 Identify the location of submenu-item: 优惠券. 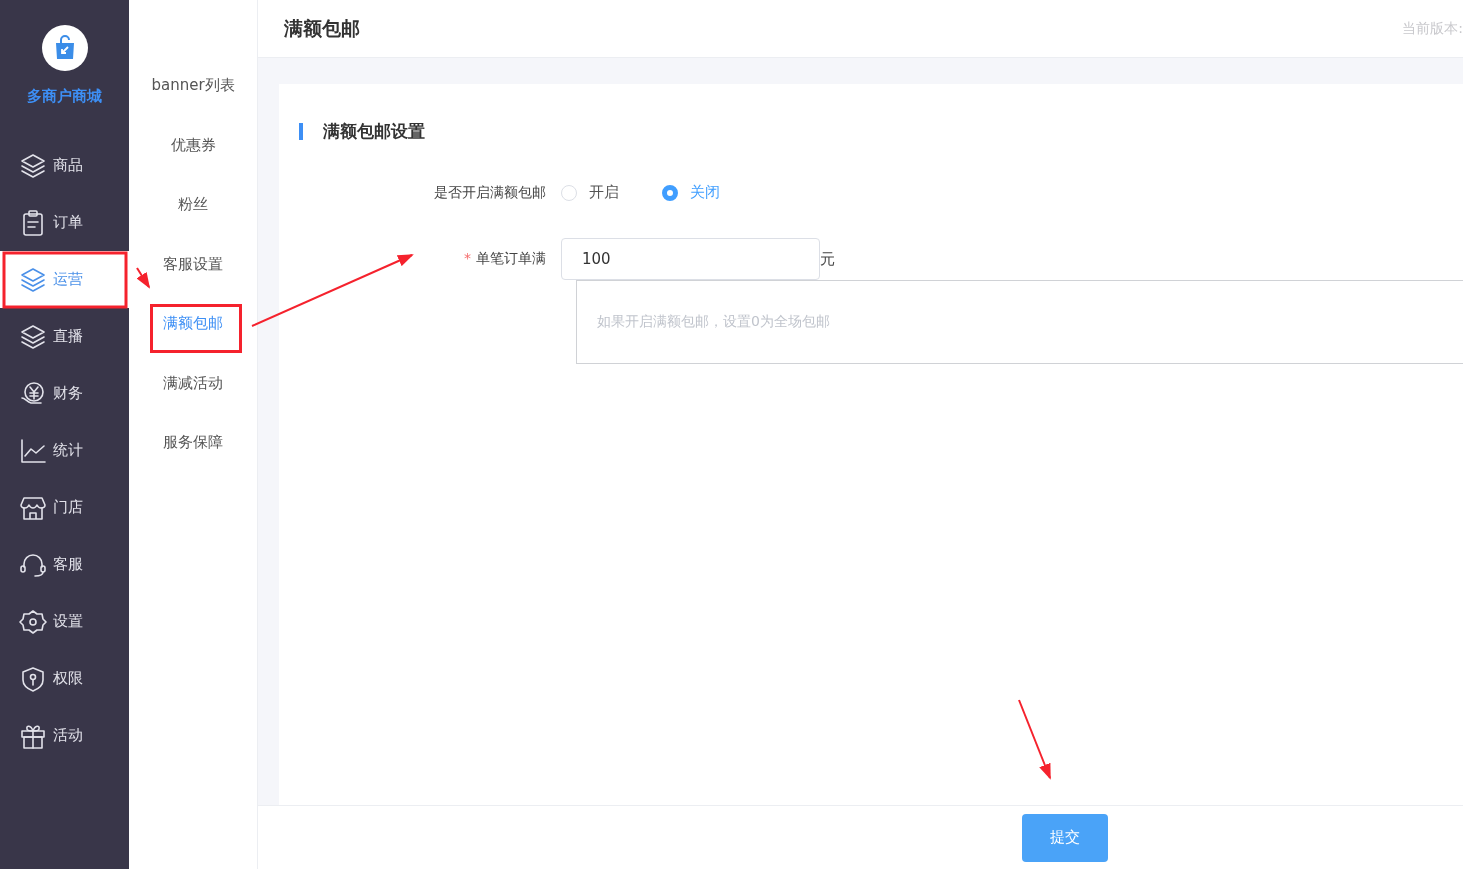
(193, 145).